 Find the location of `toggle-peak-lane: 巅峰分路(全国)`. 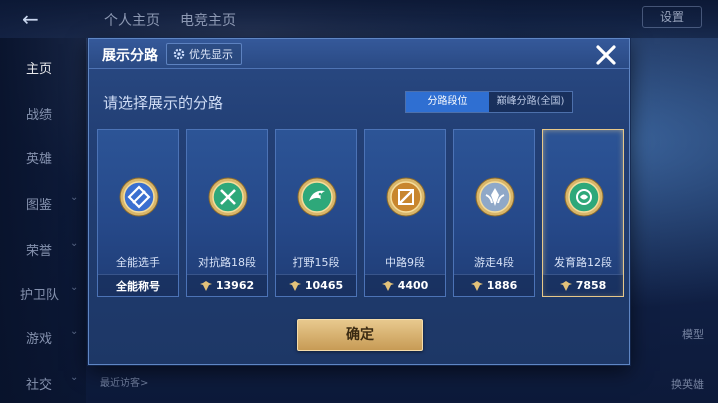

toggle-peak-lane: 巅峰分路(全国) is located at coordinates (530, 102).